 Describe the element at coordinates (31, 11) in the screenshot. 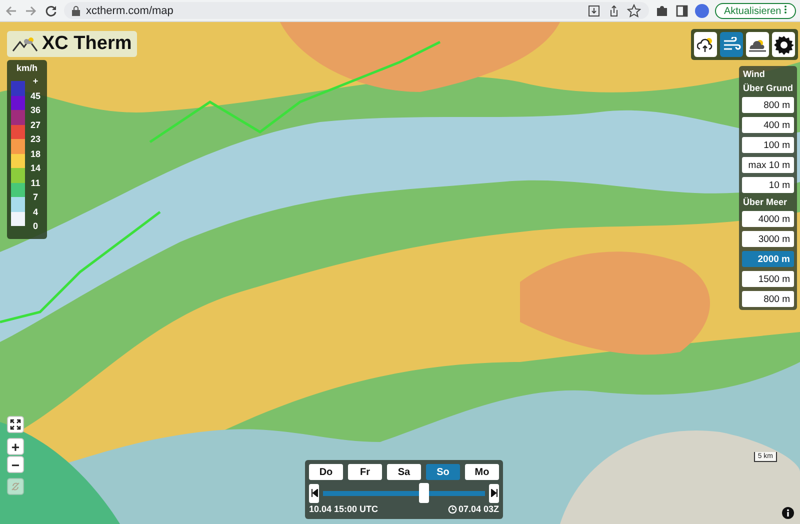

I see `forward-icon` at that location.